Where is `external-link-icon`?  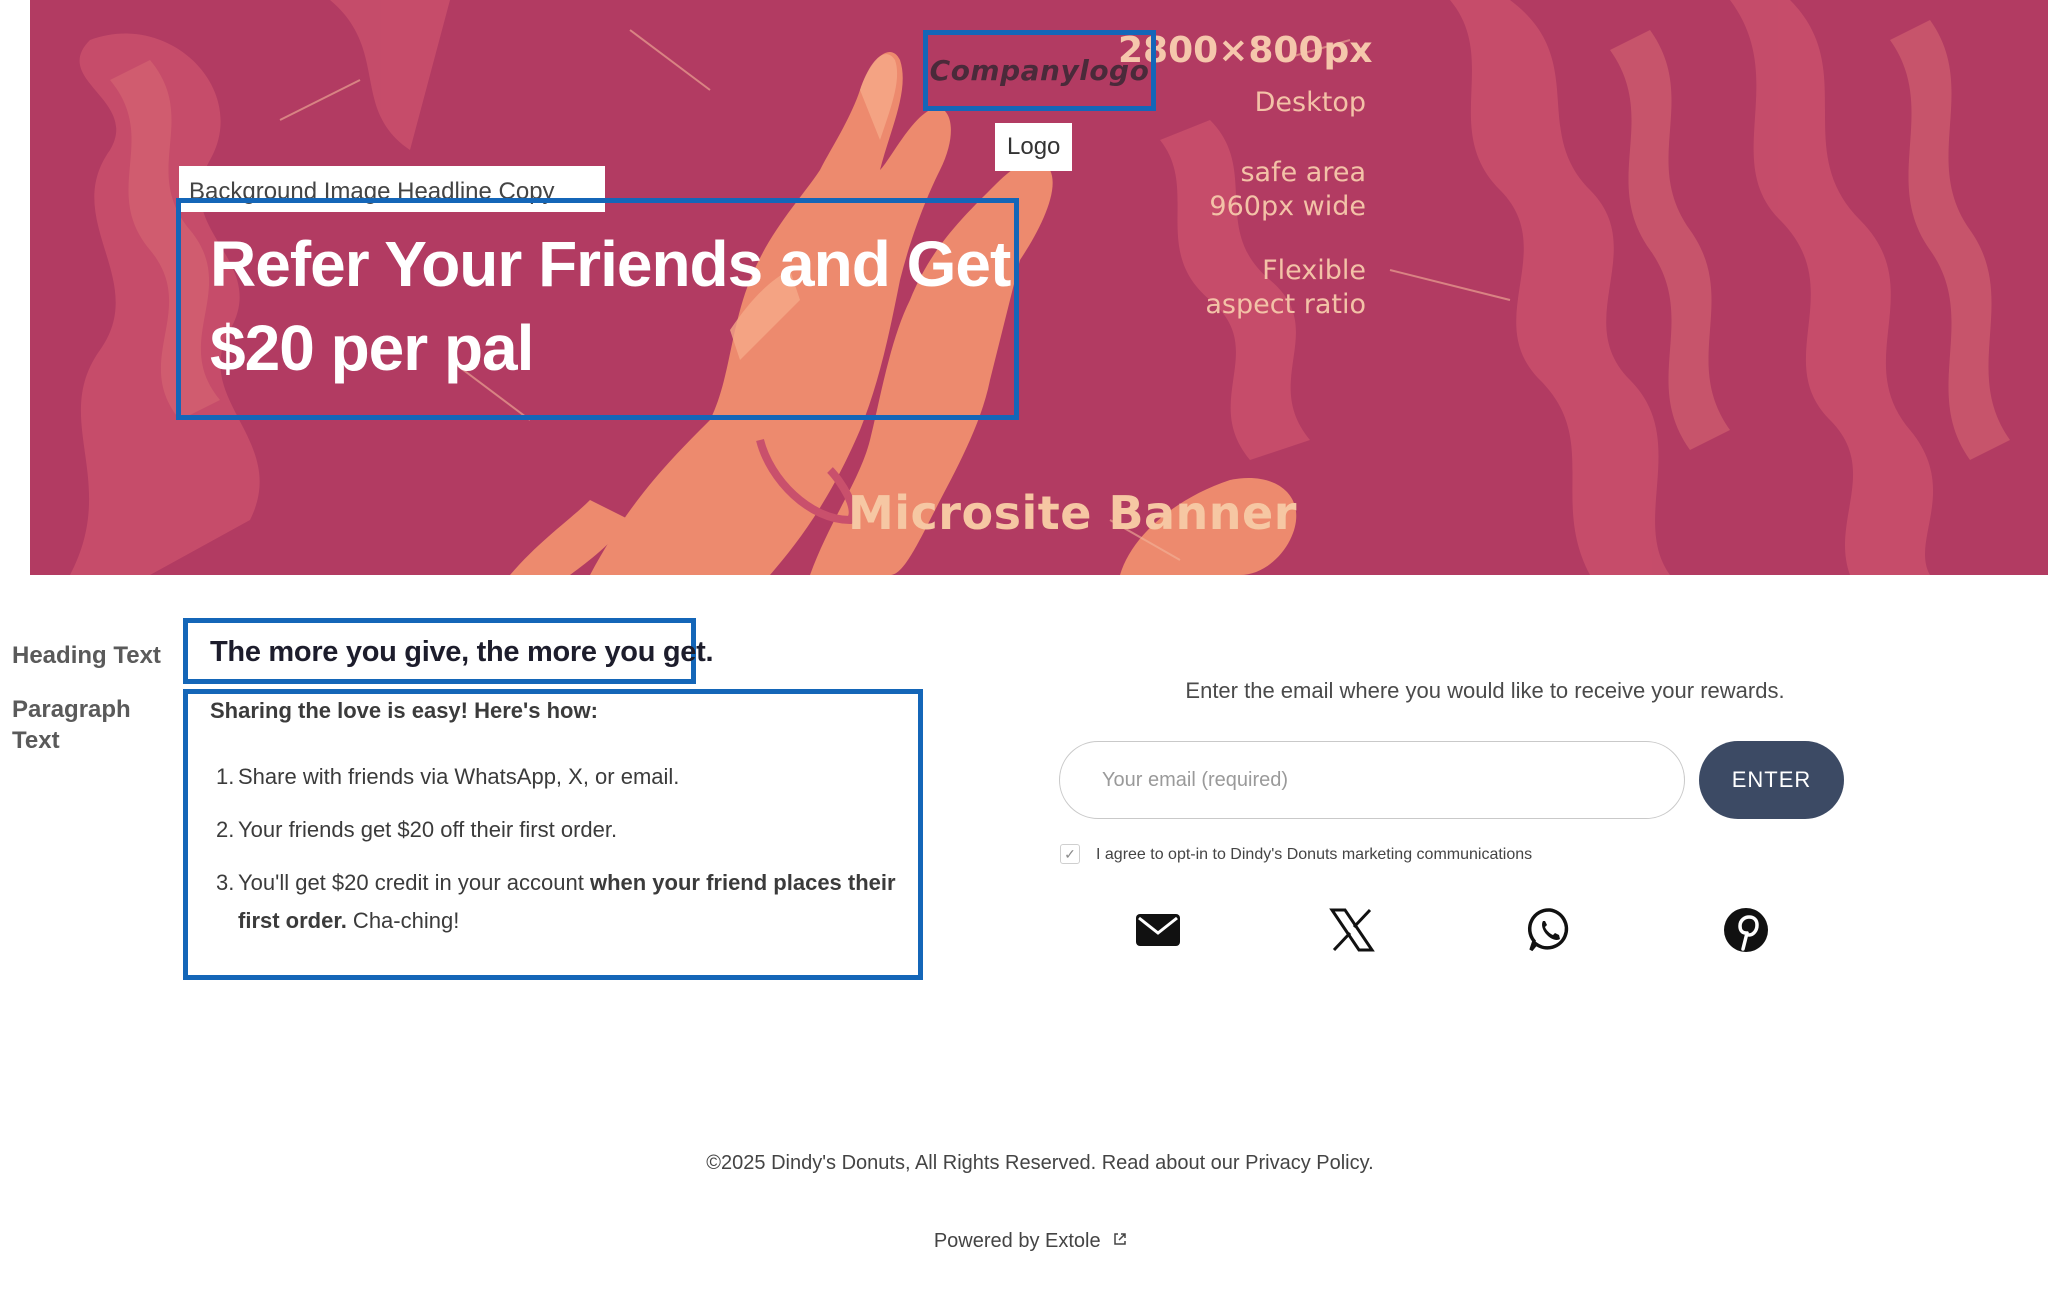 external-link-icon is located at coordinates (1120, 1241).